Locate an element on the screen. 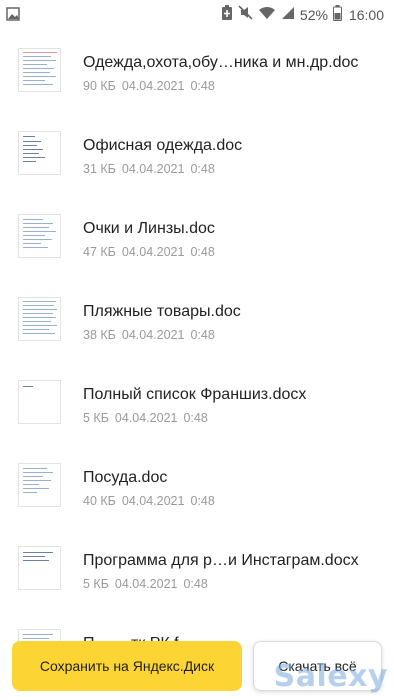 The width and height of the screenshot is (394, 700). list-item: Посуда.doc 40 КБ 04.04.2021 0:48 is located at coordinates (197, 502).